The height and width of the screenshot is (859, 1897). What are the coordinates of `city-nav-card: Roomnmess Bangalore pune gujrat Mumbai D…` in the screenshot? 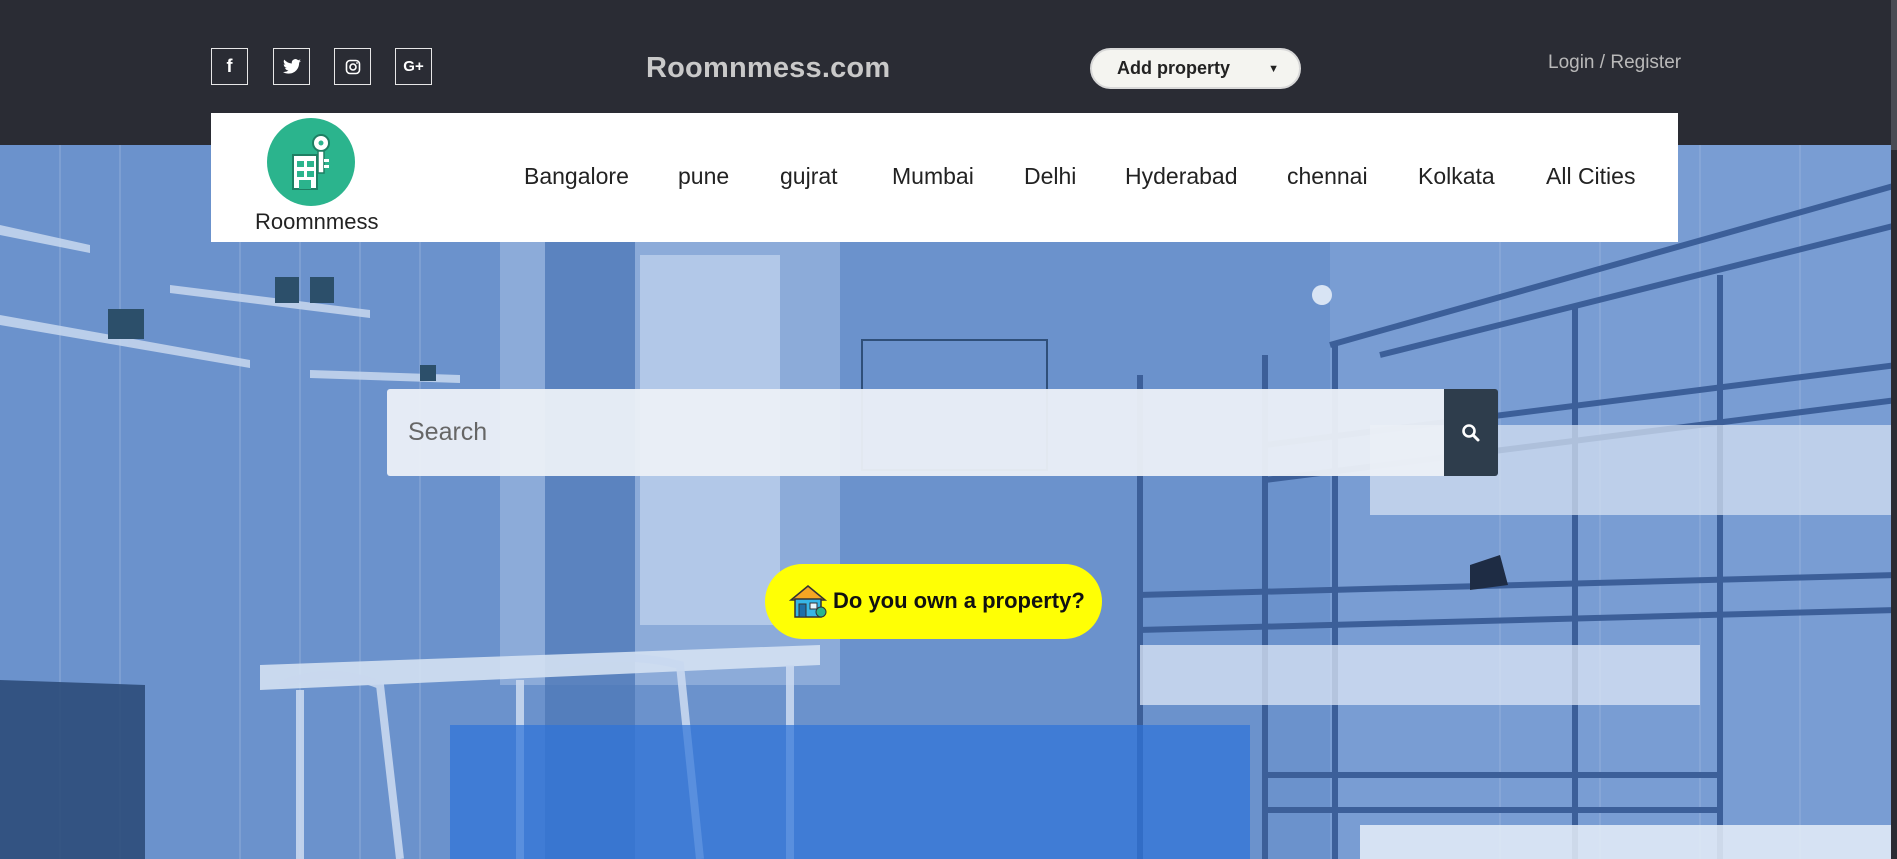 It's located at (944, 177).